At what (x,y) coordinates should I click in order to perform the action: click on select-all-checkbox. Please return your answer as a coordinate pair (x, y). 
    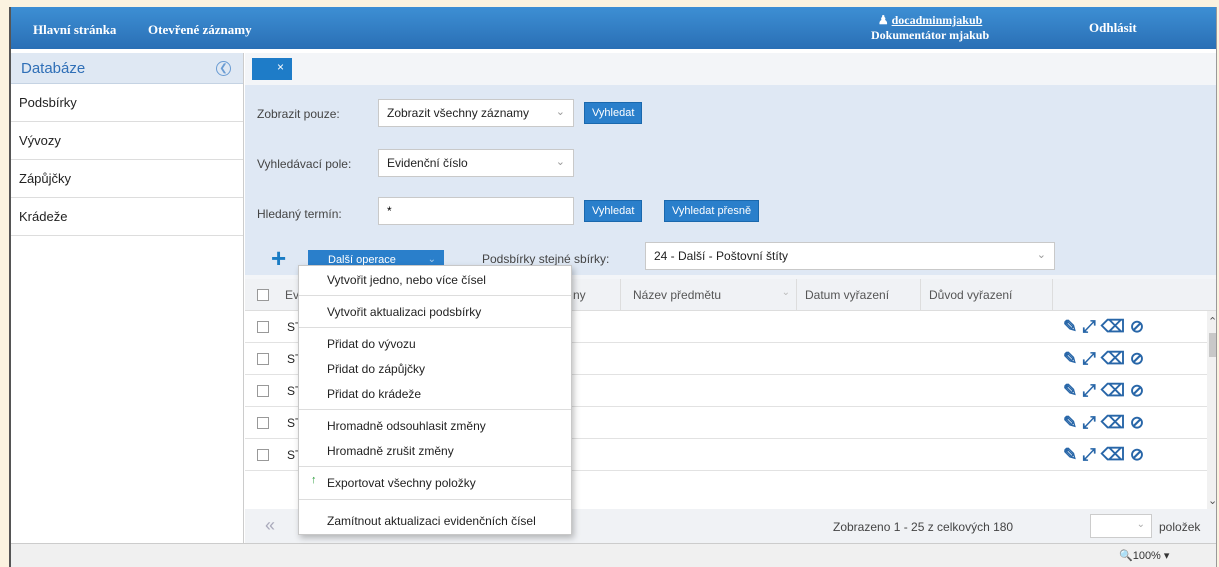
    Looking at the image, I should click on (263, 295).